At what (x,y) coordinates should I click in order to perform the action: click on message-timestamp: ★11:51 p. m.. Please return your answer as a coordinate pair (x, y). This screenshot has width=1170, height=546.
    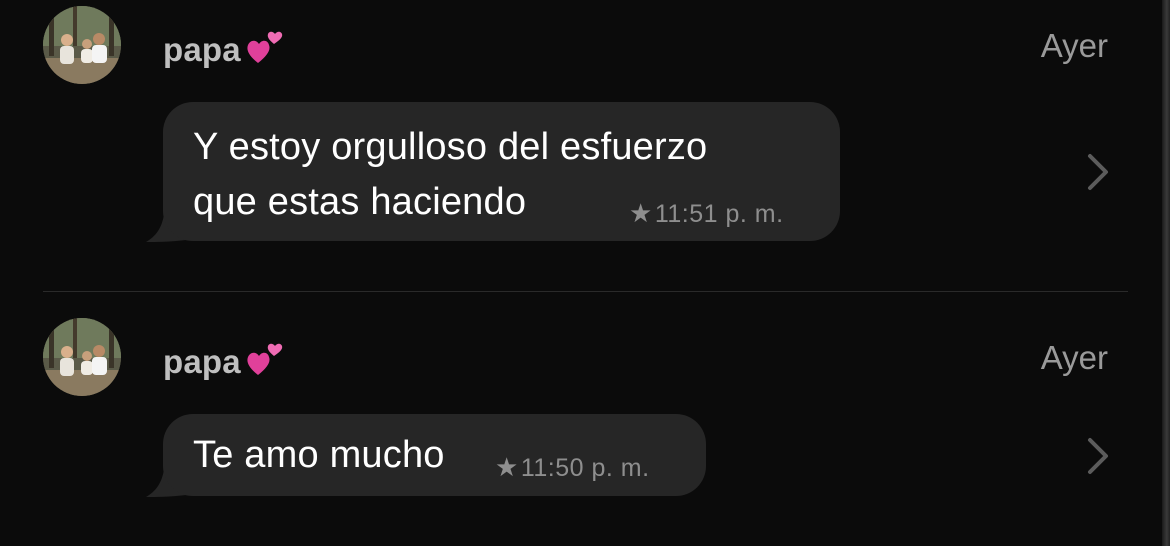
    Looking at the image, I should click on (706, 213).